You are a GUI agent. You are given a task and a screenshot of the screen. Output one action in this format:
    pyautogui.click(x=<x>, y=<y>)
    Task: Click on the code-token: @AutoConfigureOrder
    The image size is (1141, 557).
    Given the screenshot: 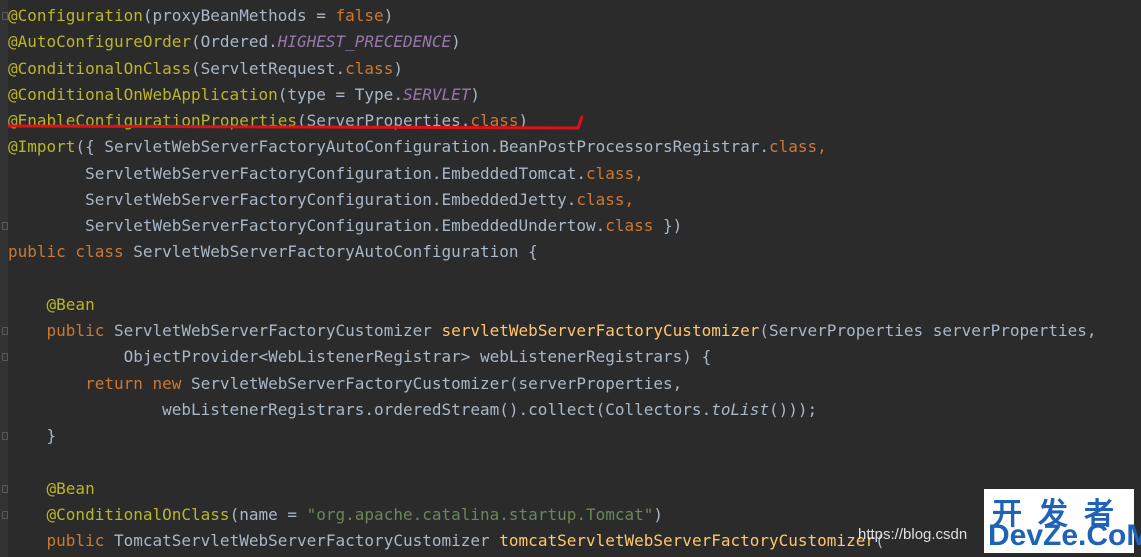 What is the action you would take?
    pyautogui.click(x=100, y=42)
    